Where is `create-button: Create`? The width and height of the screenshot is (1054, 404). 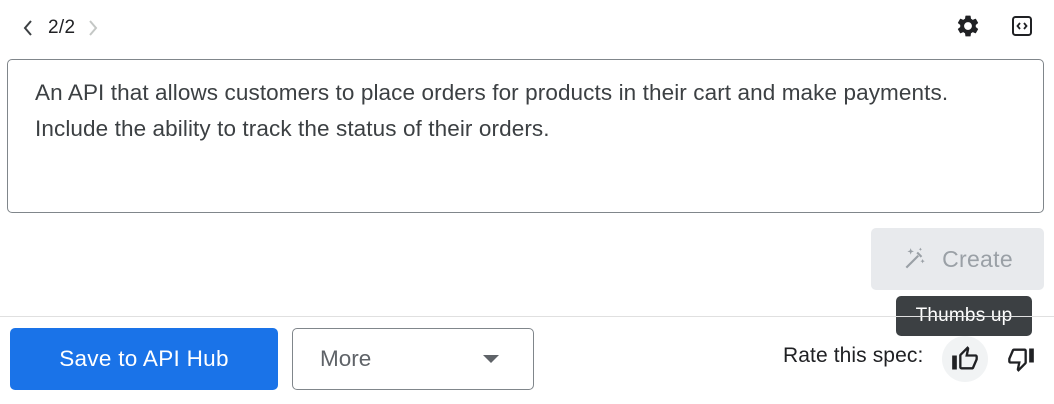
create-button: Create is located at coordinates (957, 259).